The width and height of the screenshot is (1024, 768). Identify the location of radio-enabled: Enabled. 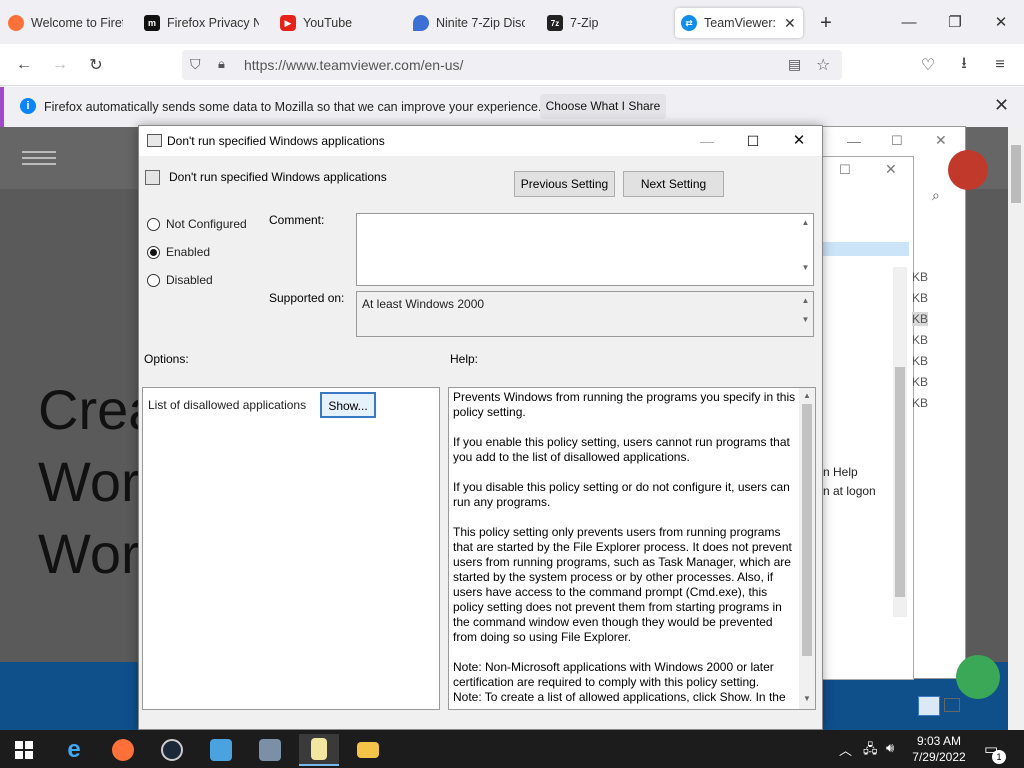
(178, 252).